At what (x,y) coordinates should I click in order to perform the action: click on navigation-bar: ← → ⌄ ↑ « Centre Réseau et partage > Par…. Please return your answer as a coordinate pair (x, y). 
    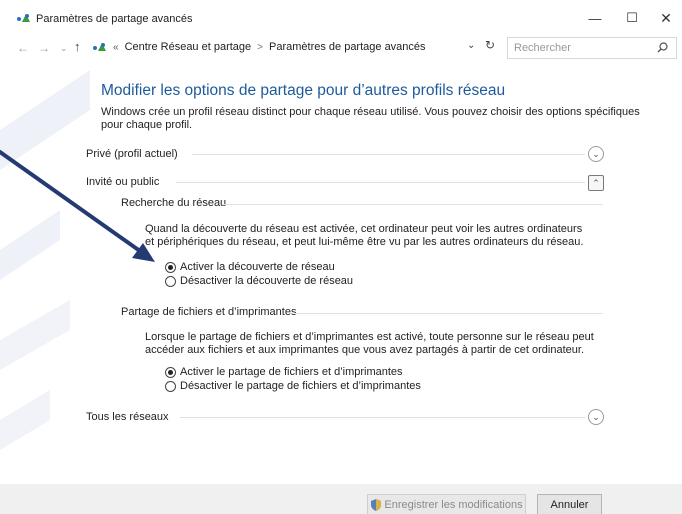
    Looking at the image, I should click on (341, 47).